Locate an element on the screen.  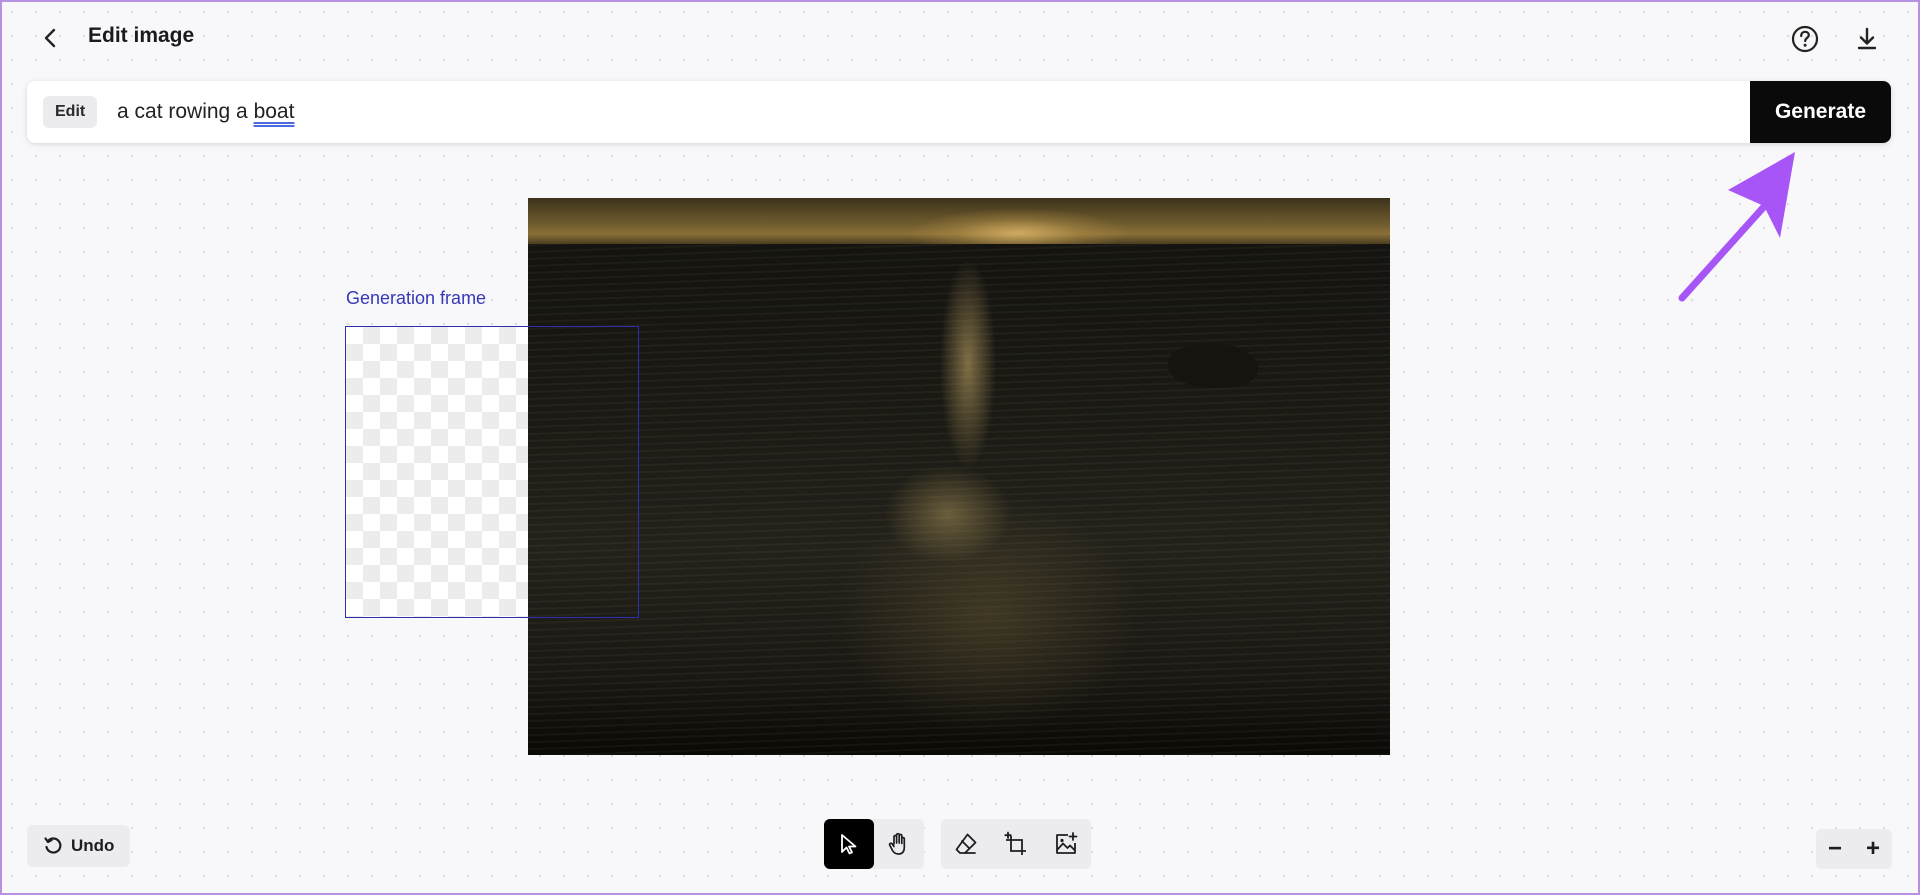
prompt-input: a cat rowing a boat is located at coordinates (767, 112).